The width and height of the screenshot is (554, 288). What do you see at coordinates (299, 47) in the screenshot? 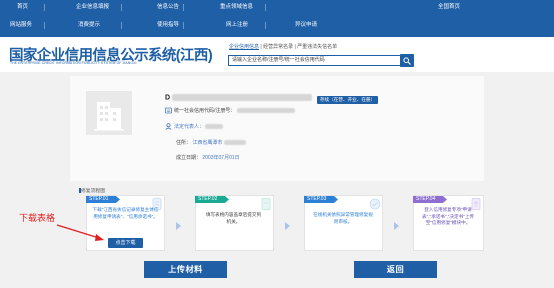
I see `notice-text: | 经营异常名录 | 严重违法失信名单` at bounding box center [299, 47].